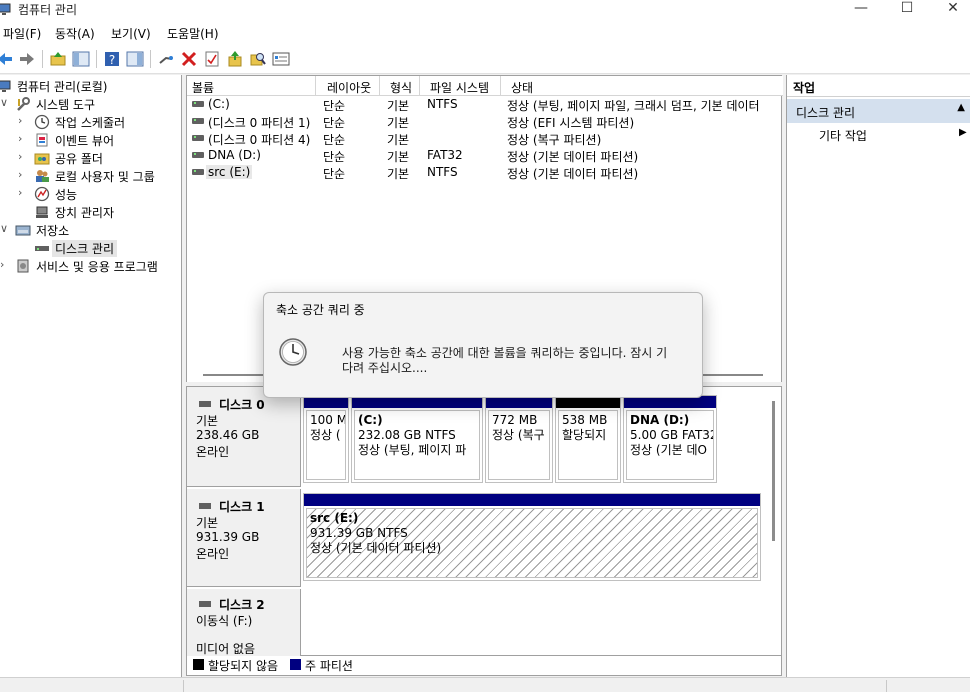  I want to click on partition-disk0-recovery: 772 MB 정상 (복구, so click(519, 439).